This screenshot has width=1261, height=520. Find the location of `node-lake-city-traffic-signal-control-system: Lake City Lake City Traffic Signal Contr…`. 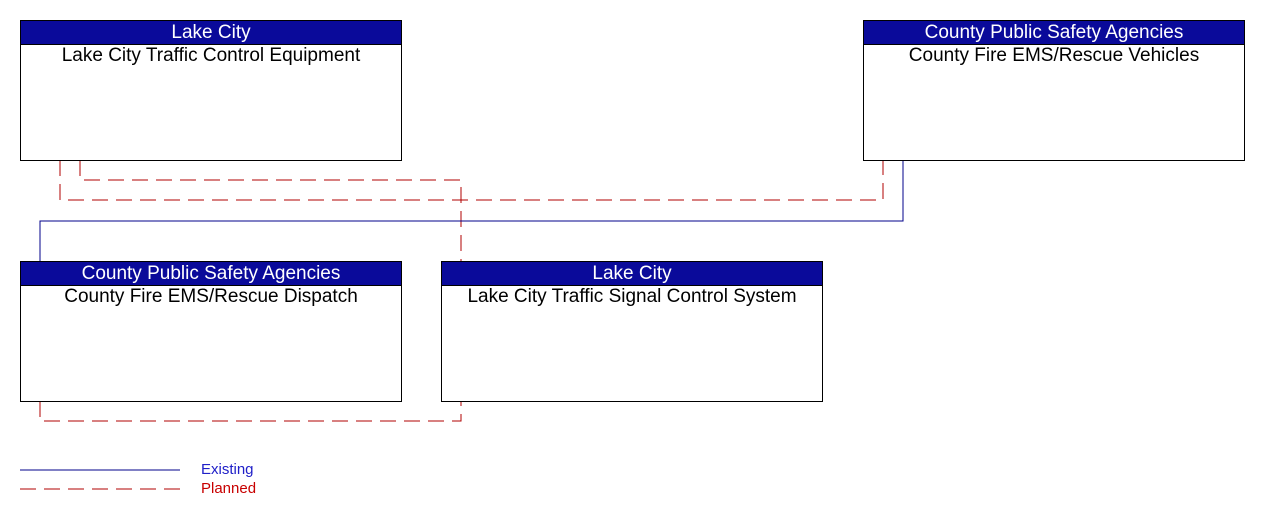

node-lake-city-traffic-signal-control-system: Lake City Lake City Traffic Signal Contr… is located at coordinates (632, 331).